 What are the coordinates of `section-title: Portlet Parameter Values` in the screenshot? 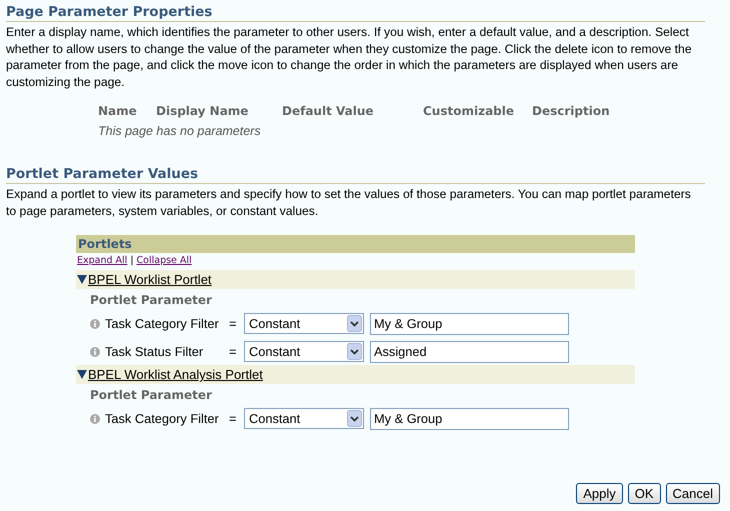 It's located at (355, 175).